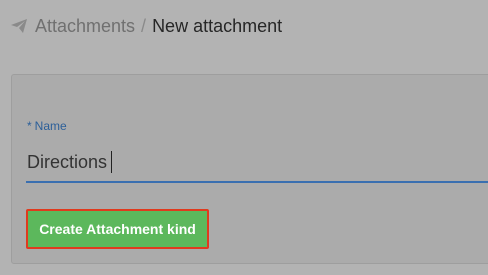 This screenshot has height=275, width=488. I want to click on name-label-text: Name, so click(50, 126).